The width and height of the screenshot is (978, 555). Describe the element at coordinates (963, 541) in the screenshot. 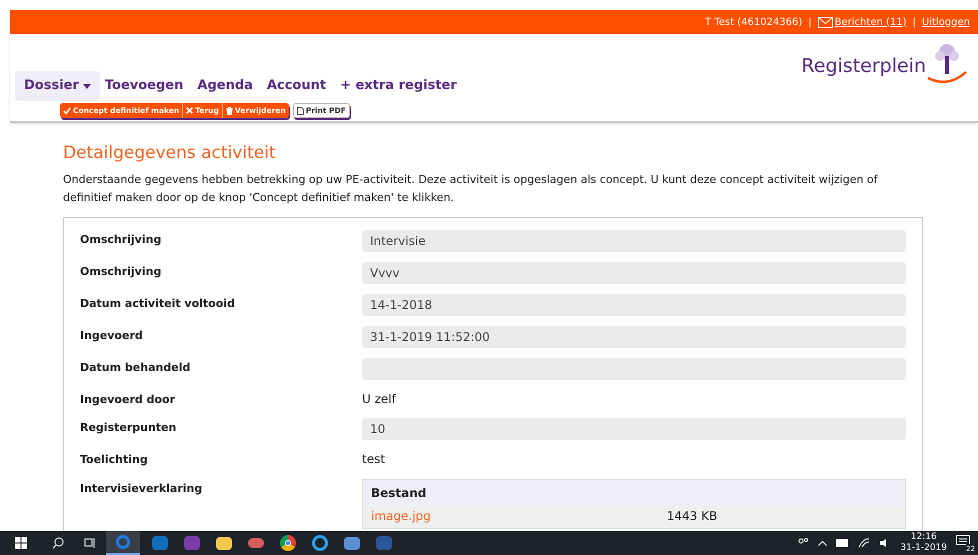

I see `notification-icon` at that location.